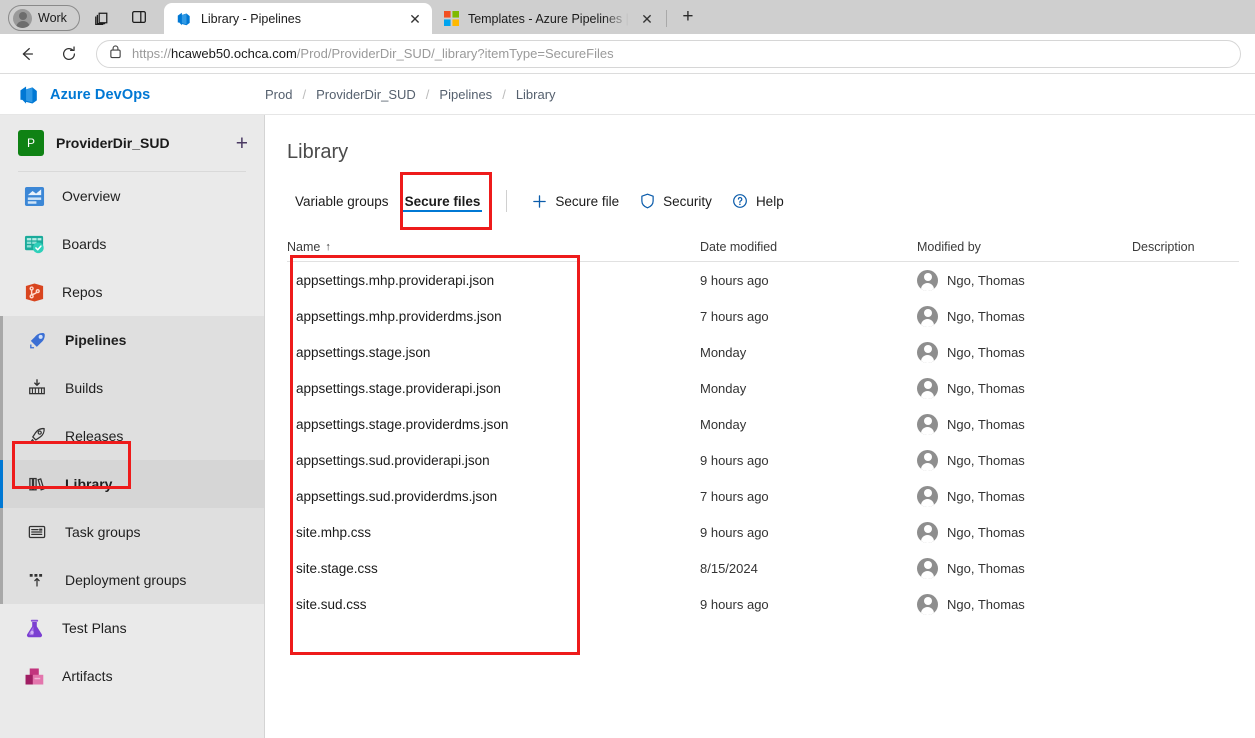 The height and width of the screenshot is (738, 1255). I want to click on pivot-label: Secure files, so click(442, 201).